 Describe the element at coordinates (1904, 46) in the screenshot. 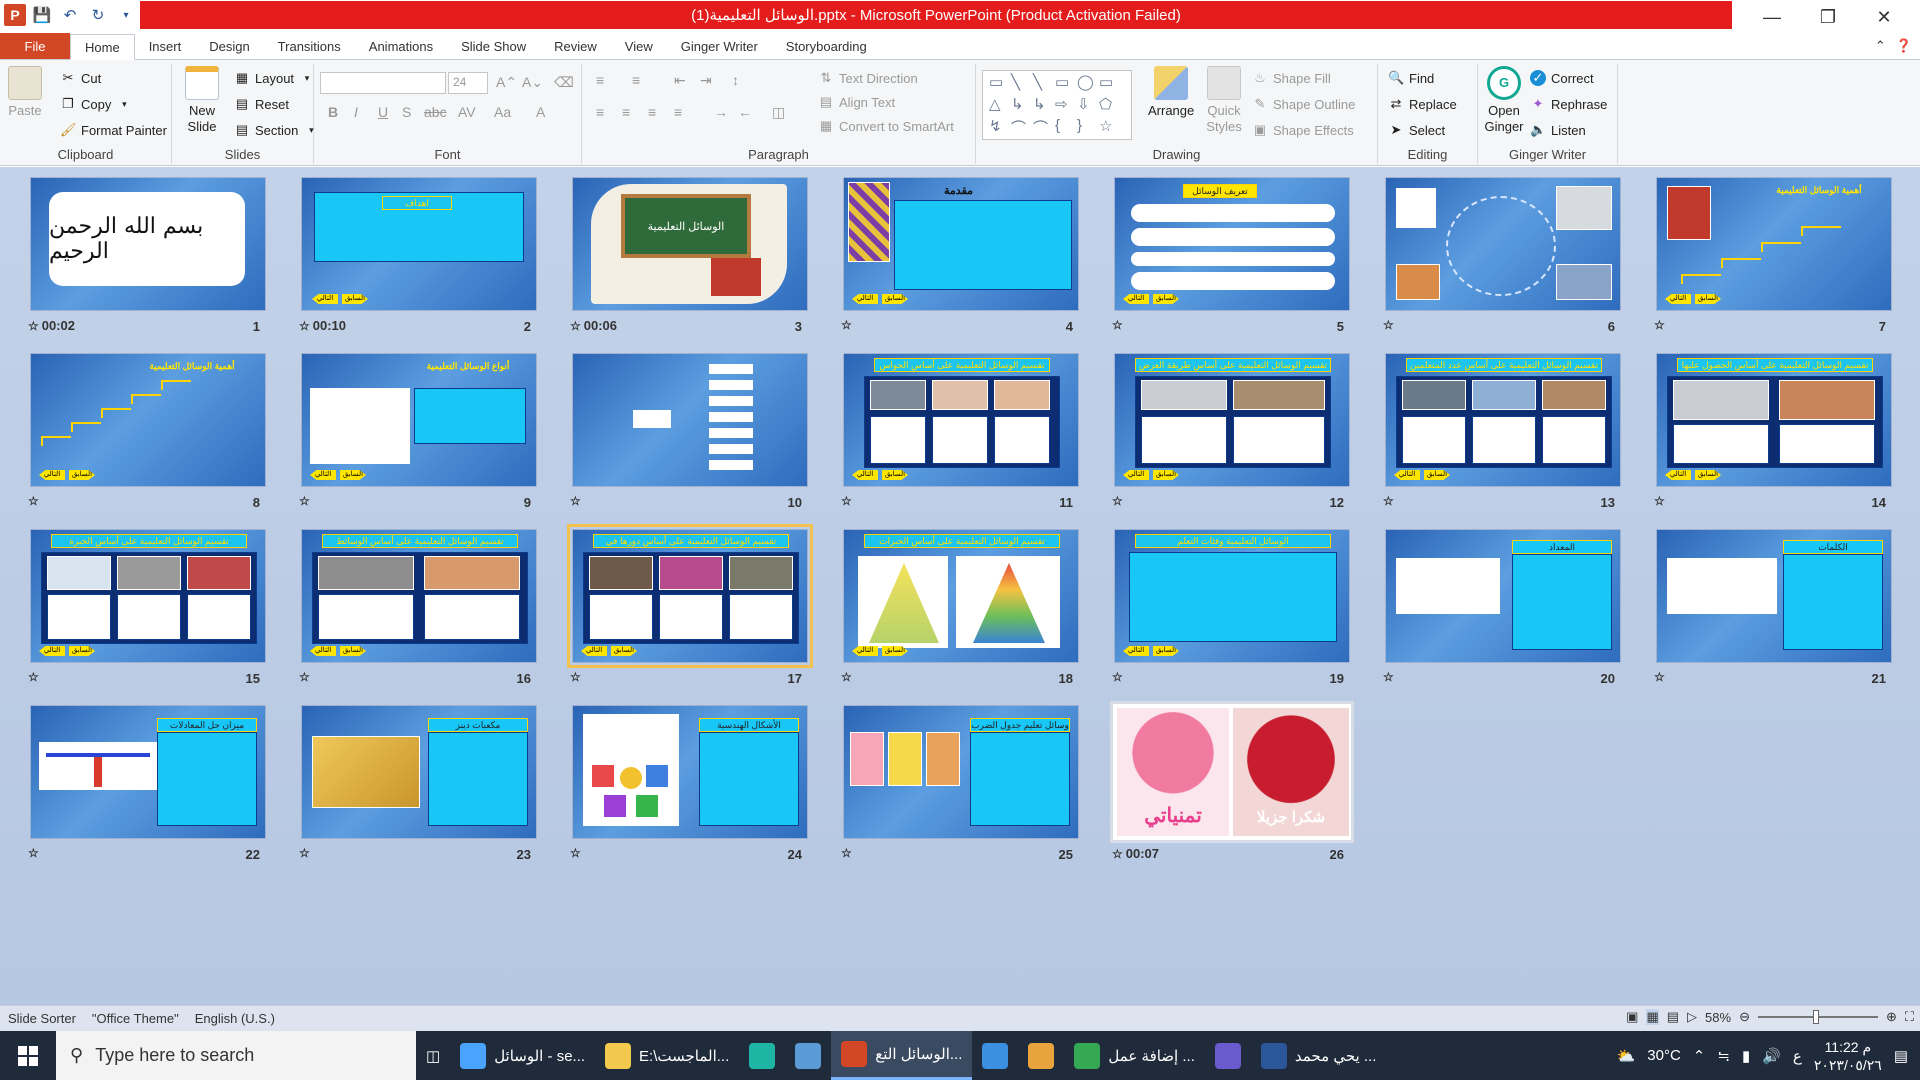

I see `help-icon: ❓` at that location.